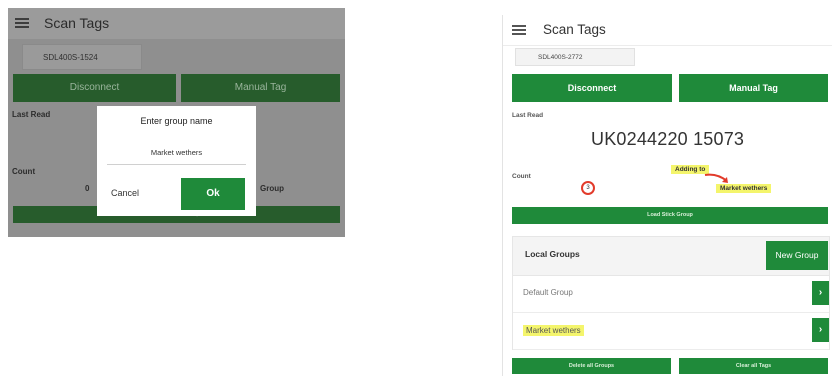  What do you see at coordinates (591, 366) in the screenshot?
I see `delete-all-groups-button: Delete all Groups` at bounding box center [591, 366].